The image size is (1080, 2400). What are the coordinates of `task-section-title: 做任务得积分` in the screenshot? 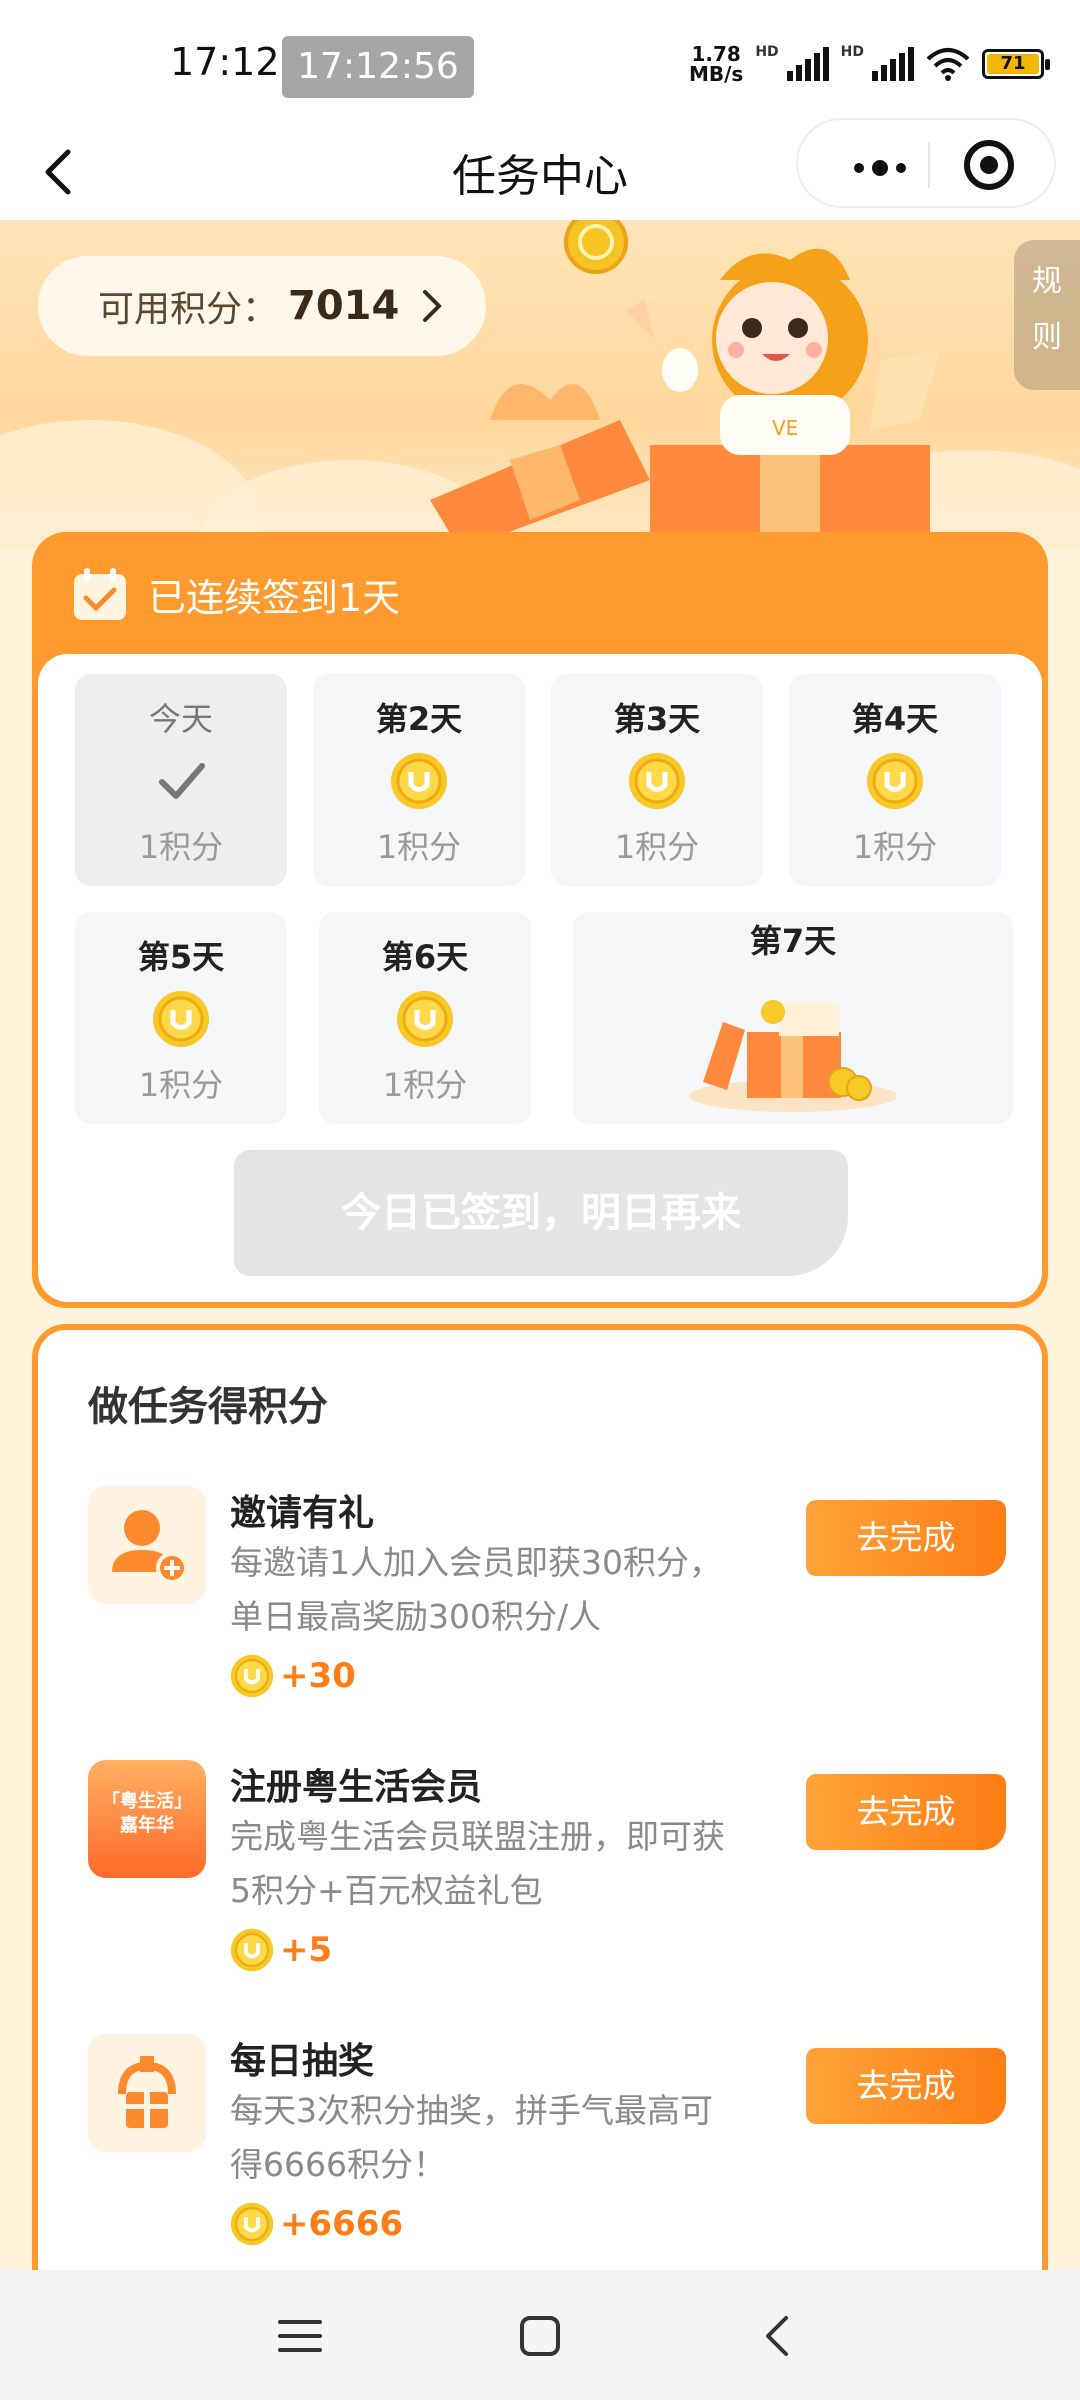 It's located at (208, 1407).